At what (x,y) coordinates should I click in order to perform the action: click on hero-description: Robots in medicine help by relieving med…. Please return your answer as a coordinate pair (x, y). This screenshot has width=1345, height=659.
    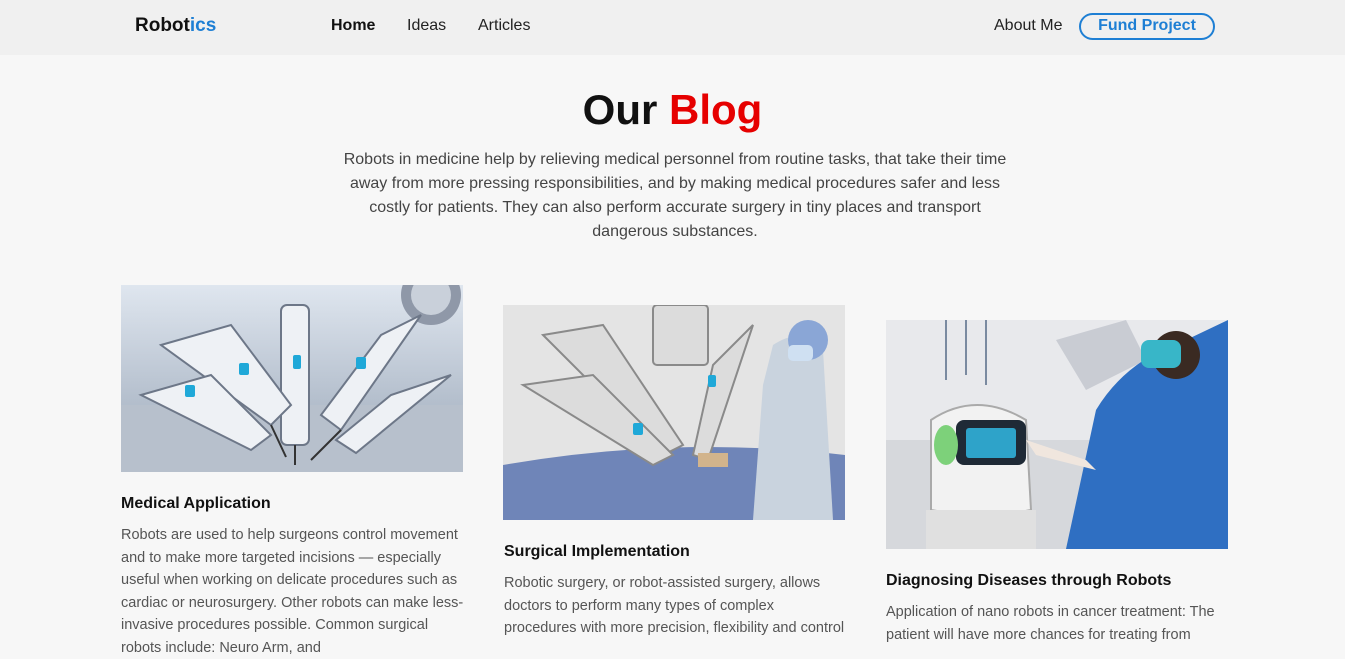
    Looking at the image, I should click on (675, 195).